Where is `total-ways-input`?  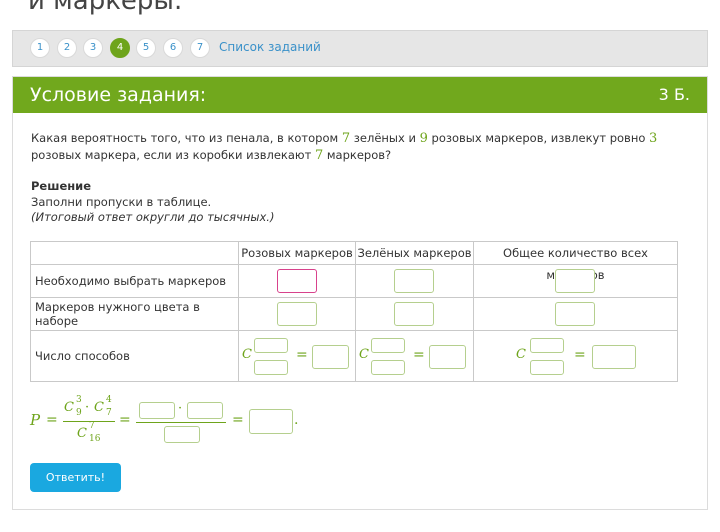 total-ways-input is located at coordinates (614, 357).